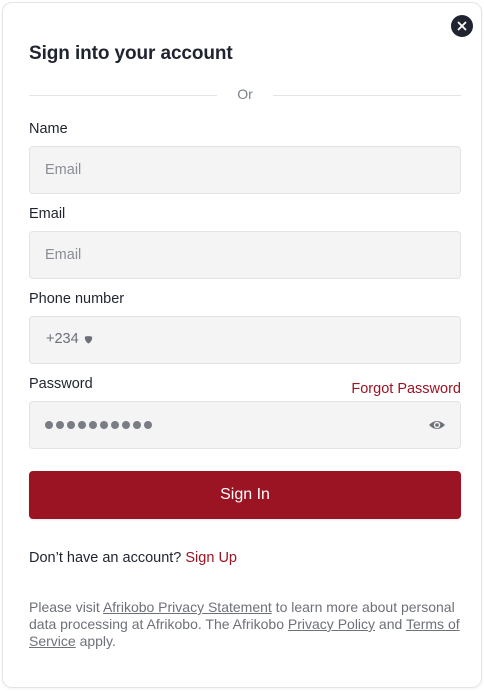  What do you see at coordinates (280, 340) in the screenshot?
I see `phone-input` at bounding box center [280, 340].